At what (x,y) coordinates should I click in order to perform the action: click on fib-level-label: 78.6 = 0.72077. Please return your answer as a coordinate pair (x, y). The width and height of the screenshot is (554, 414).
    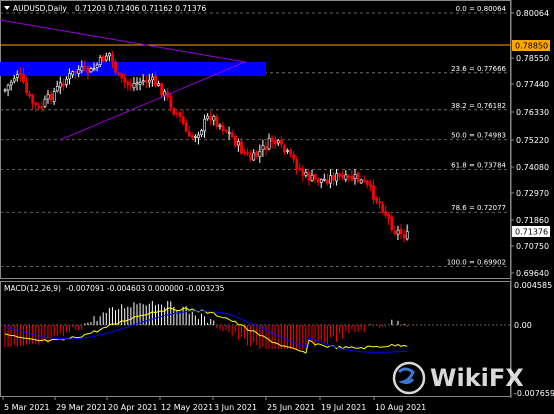
    Looking at the image, I should click on (478, 208).